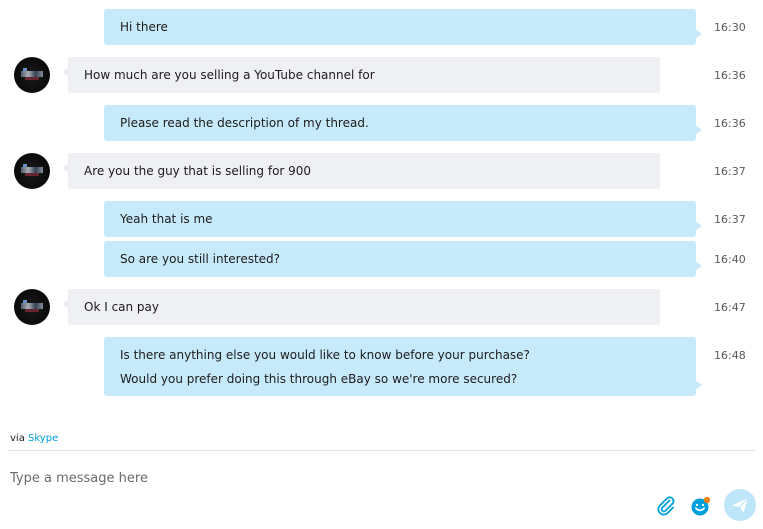 This screenshot has width=763, height=529. I want to click on message-bubble-outgoing: So are you still interested?, so click(403, 259).